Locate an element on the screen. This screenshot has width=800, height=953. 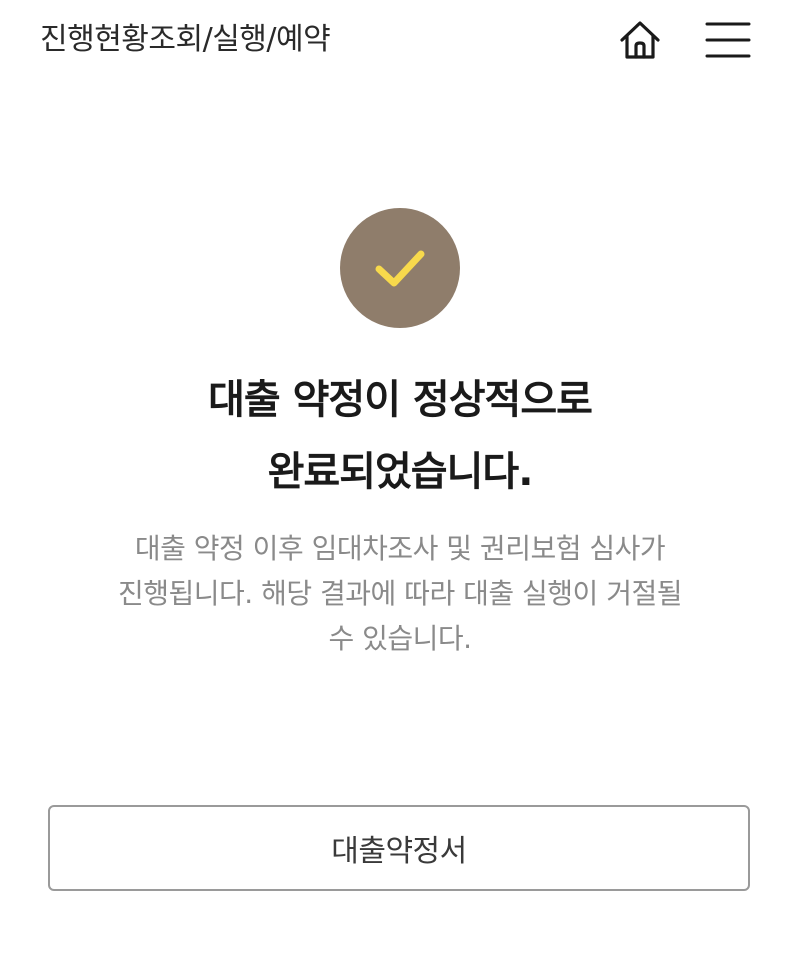
home-icon is located at coordinates (640, 40).